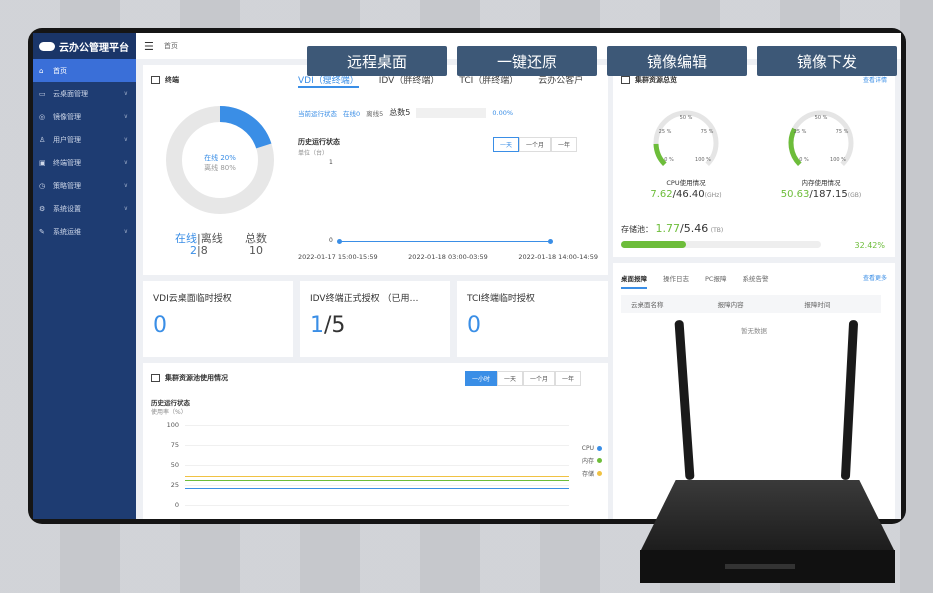 The image size is (933, 593). I want to click on breadcrumb: 首页, so click(170, 46).